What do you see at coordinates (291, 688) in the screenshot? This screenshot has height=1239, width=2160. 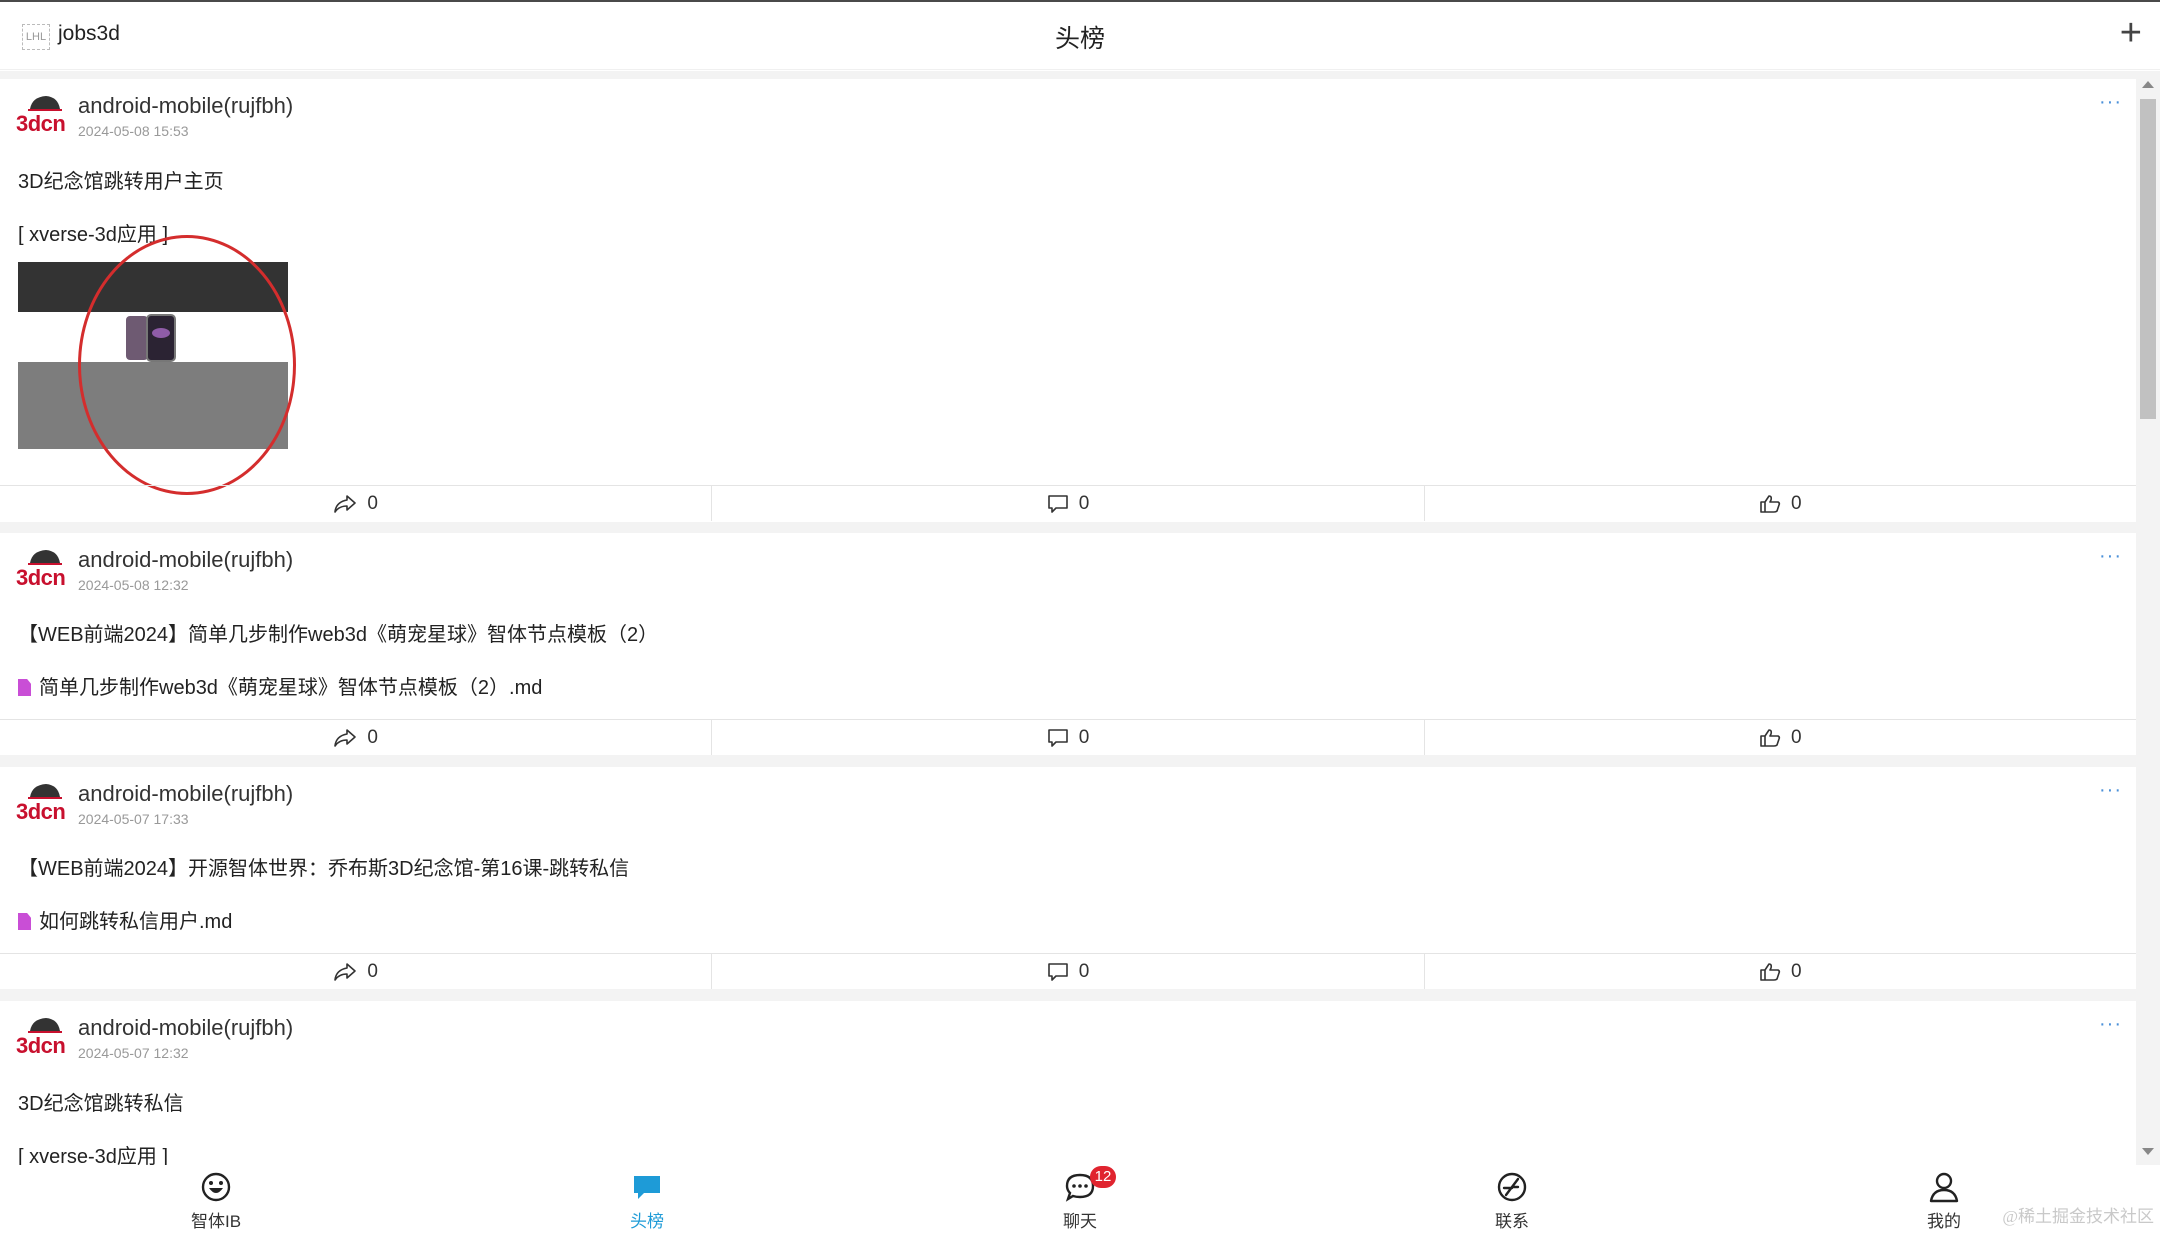 I see `attachment-name: 简单几步制作web3d《萌宠星球》智体节点模板（2）.md` at bounding box center [291, 688].